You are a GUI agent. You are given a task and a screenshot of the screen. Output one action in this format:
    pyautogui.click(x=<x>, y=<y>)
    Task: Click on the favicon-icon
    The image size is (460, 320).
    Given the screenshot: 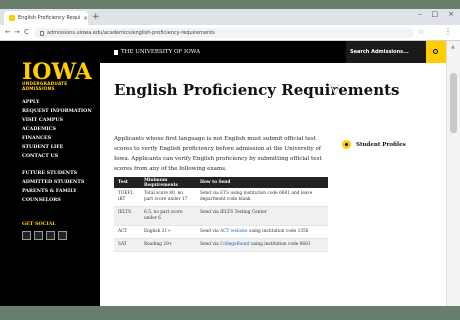 What is the action you would take?
    pyautogui.click(x=12, y=18)
    